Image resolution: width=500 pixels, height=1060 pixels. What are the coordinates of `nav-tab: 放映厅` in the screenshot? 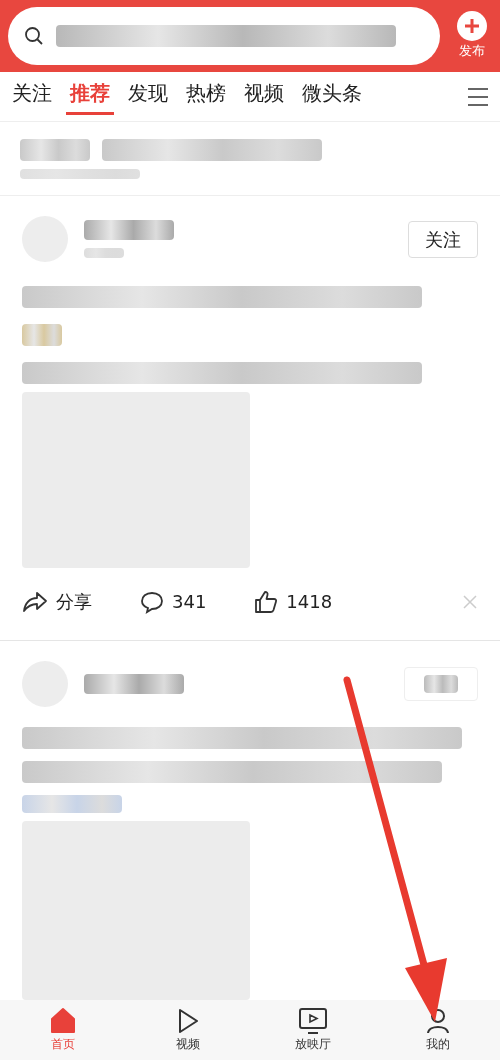 It's located at (312, 1030).